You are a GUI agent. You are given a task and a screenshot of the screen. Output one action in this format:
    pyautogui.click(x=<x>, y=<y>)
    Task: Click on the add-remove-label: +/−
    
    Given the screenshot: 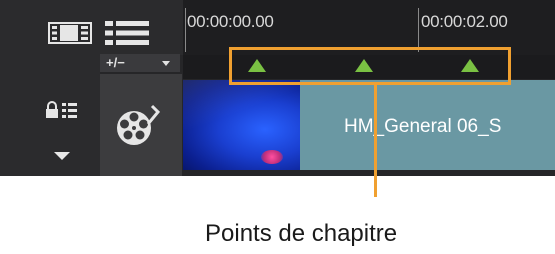 What is the action you would take?
    pyautogui.click(x=115, y=62)
    